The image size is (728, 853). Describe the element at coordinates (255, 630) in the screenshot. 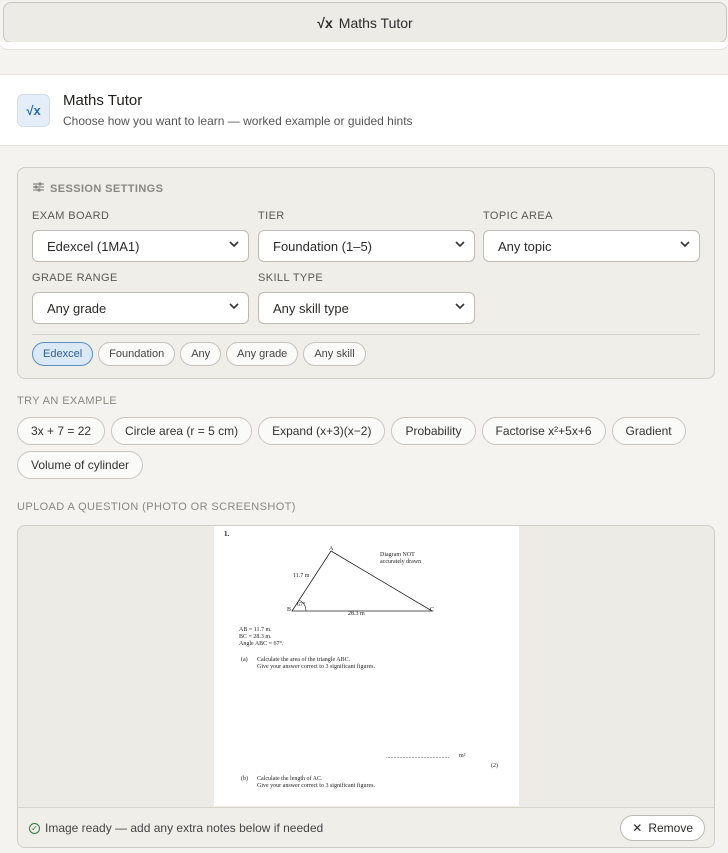

I see `given-ab: AB = 11.7 m.` at that location.